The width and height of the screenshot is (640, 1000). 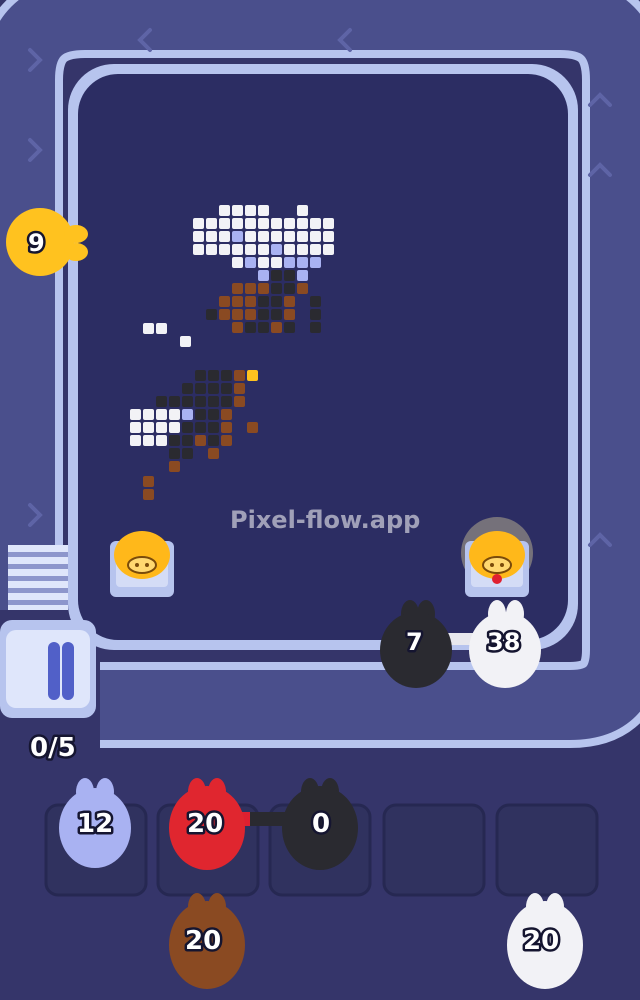 What do you see at coordinates (503, 642) in the screenshot?
I see `pig-count: 38` at bounding box center [503, 642].